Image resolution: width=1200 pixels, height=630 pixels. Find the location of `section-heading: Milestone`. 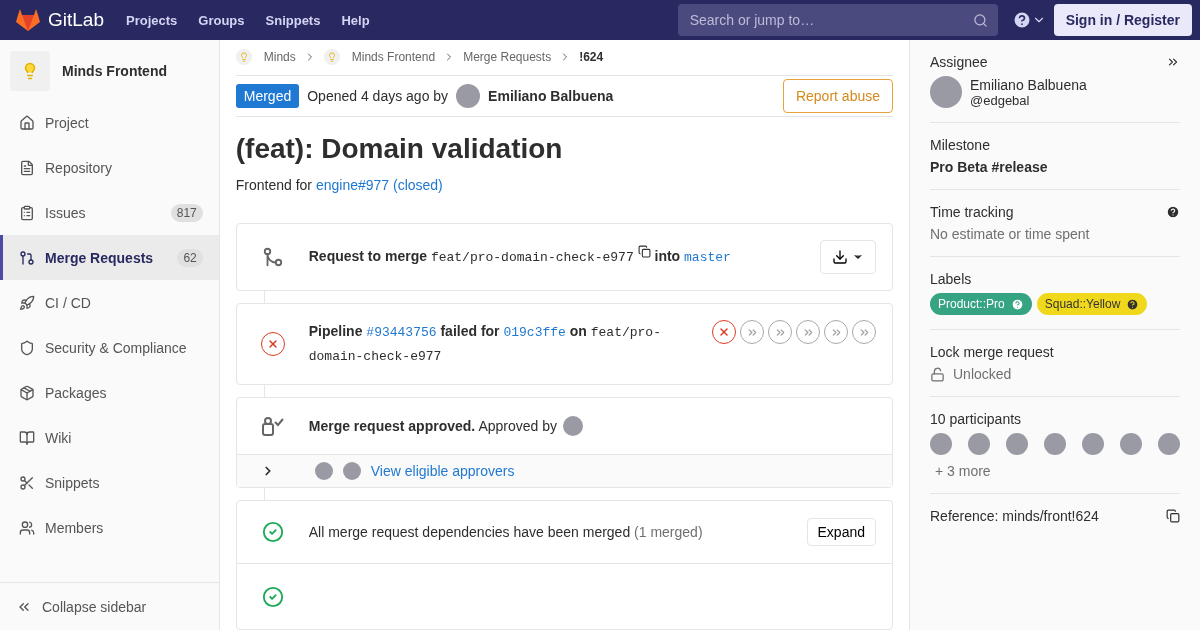

section-heading: Milestone is located at coordinates (960, 145).